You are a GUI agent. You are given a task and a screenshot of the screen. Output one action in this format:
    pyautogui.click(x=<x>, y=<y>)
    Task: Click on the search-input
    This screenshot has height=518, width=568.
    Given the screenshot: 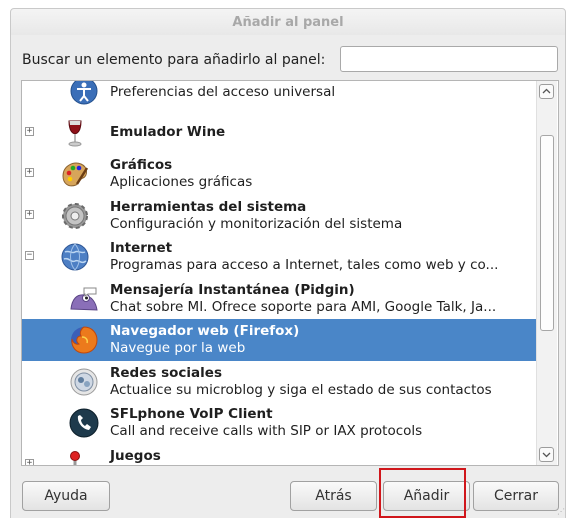 What is the action you would take?
    pyautogui.click(x=449, y=59)
    